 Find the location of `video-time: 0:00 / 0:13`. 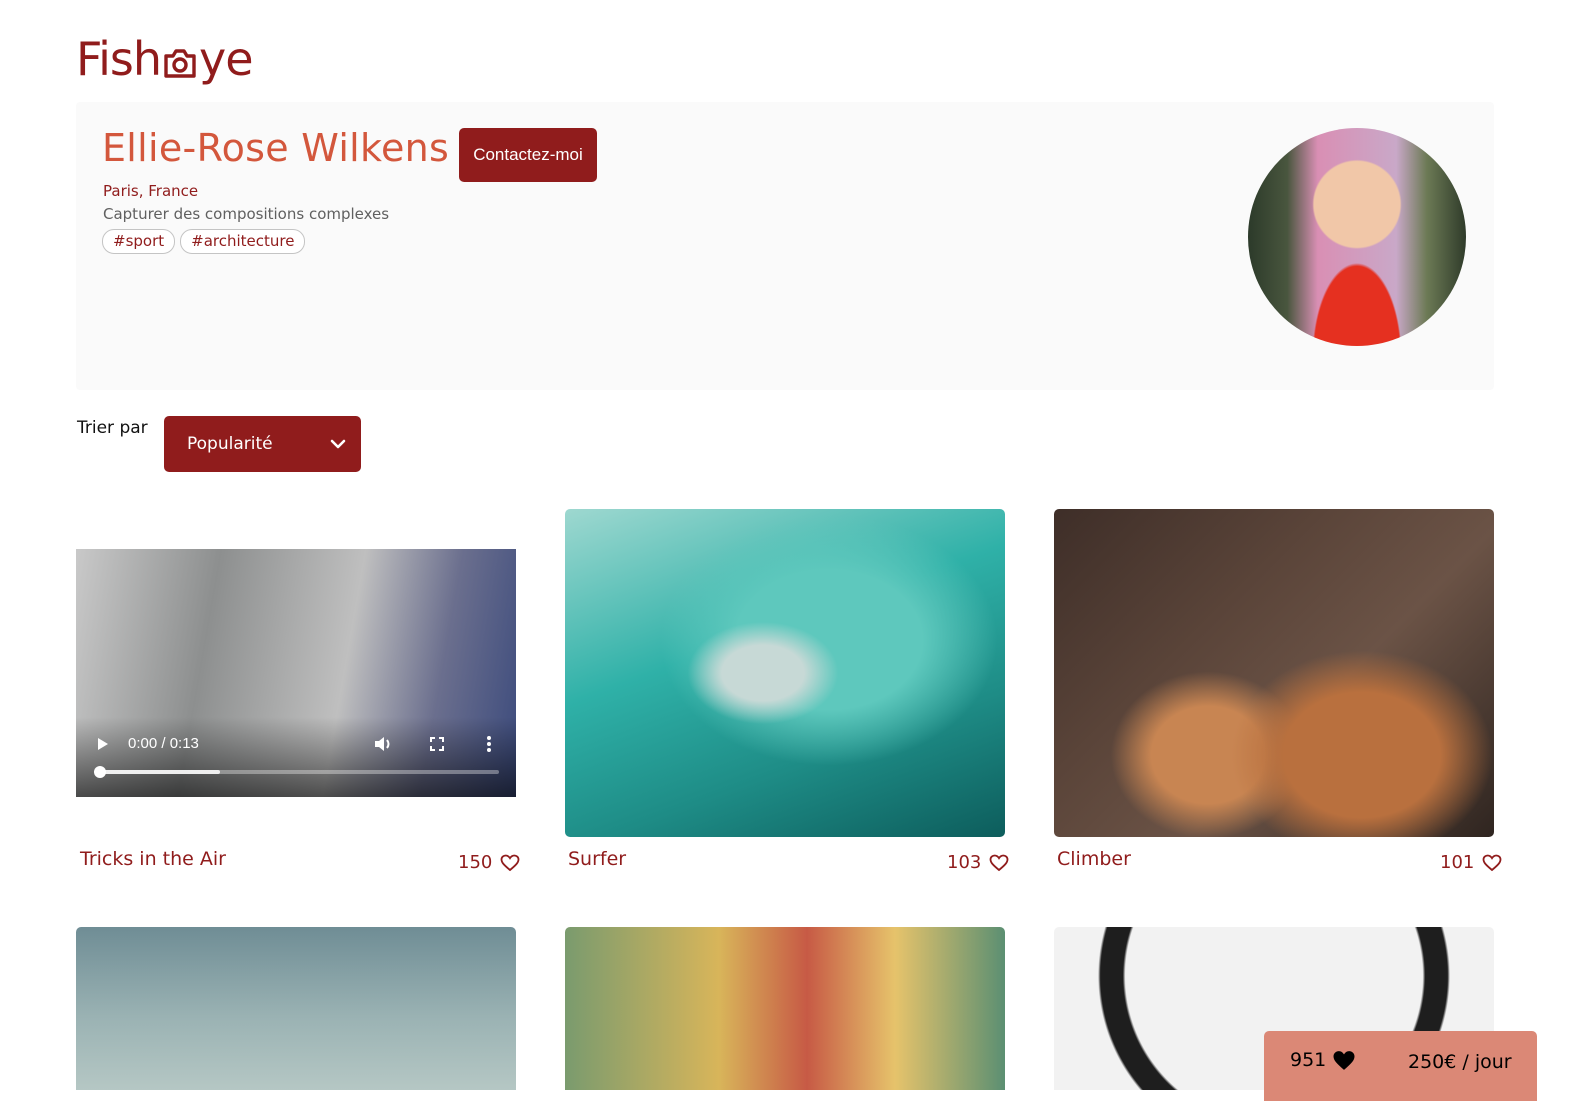

video-time: 0:00 / 0:13 is located at coordinates (163, 743).